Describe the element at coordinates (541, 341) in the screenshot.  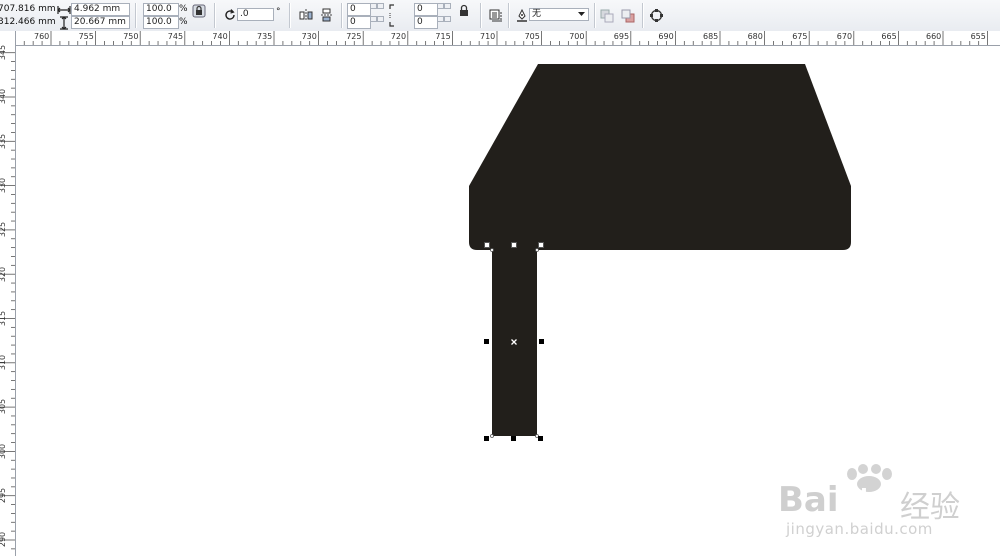
I see `selection-handle-middle-right` at that location.